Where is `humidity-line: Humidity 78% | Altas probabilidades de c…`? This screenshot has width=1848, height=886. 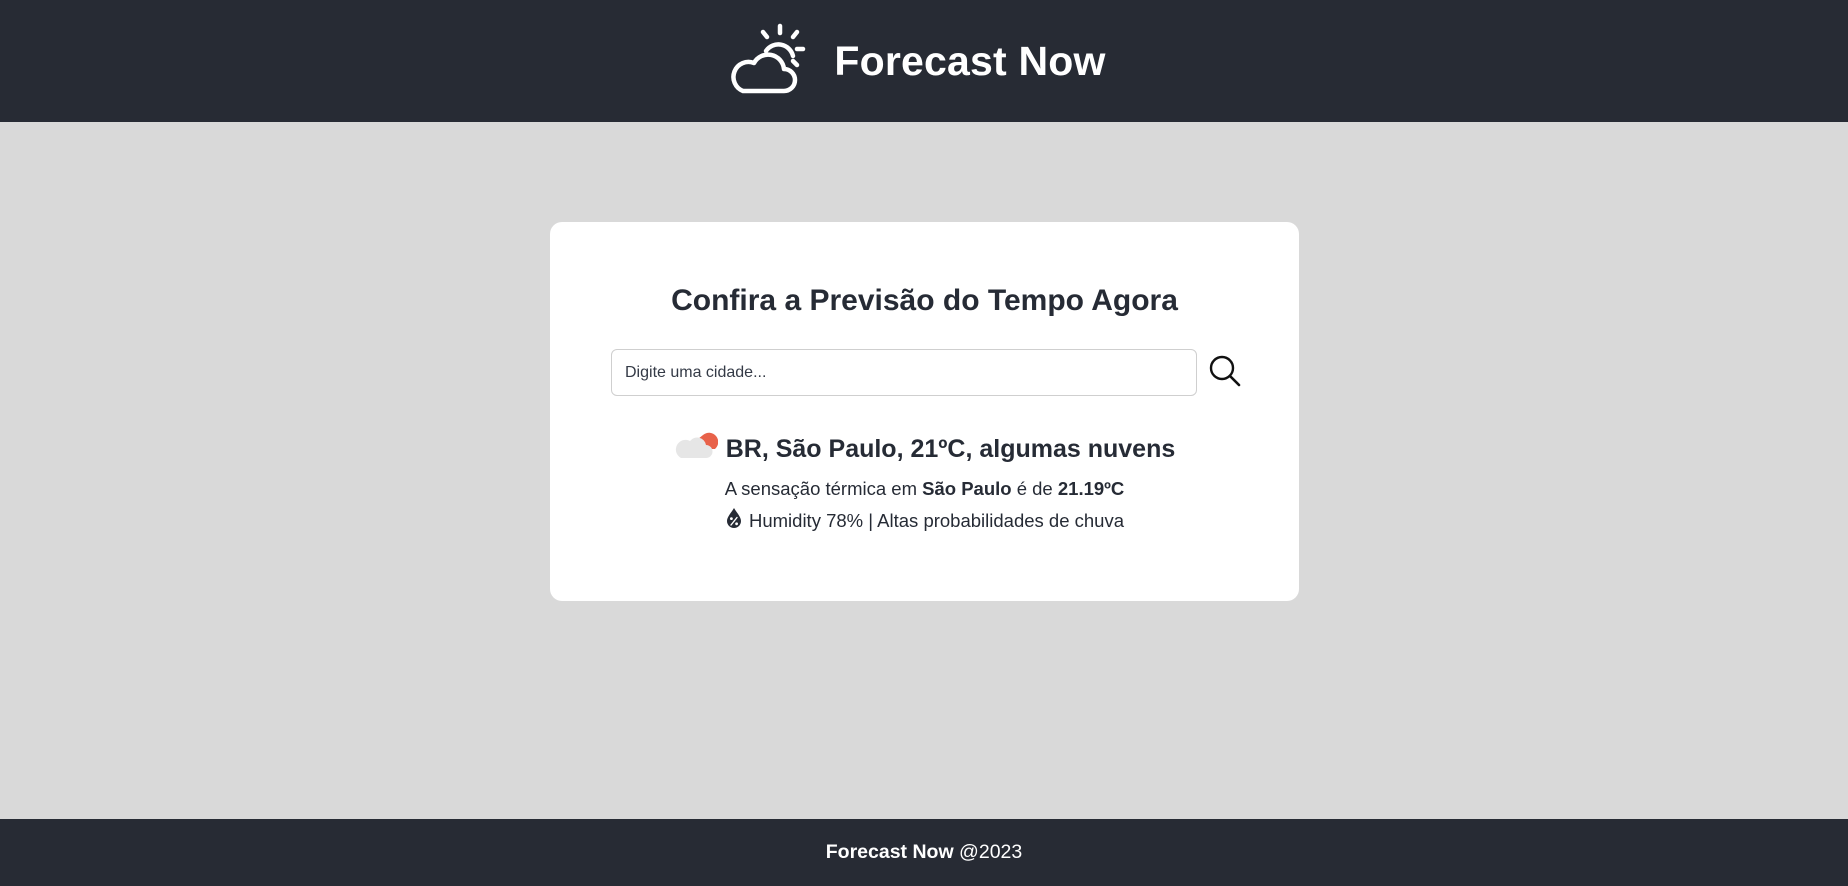 humidity-line: Humidity 78% | Altas probabilidades de c… is located at coordinates (924, 520).